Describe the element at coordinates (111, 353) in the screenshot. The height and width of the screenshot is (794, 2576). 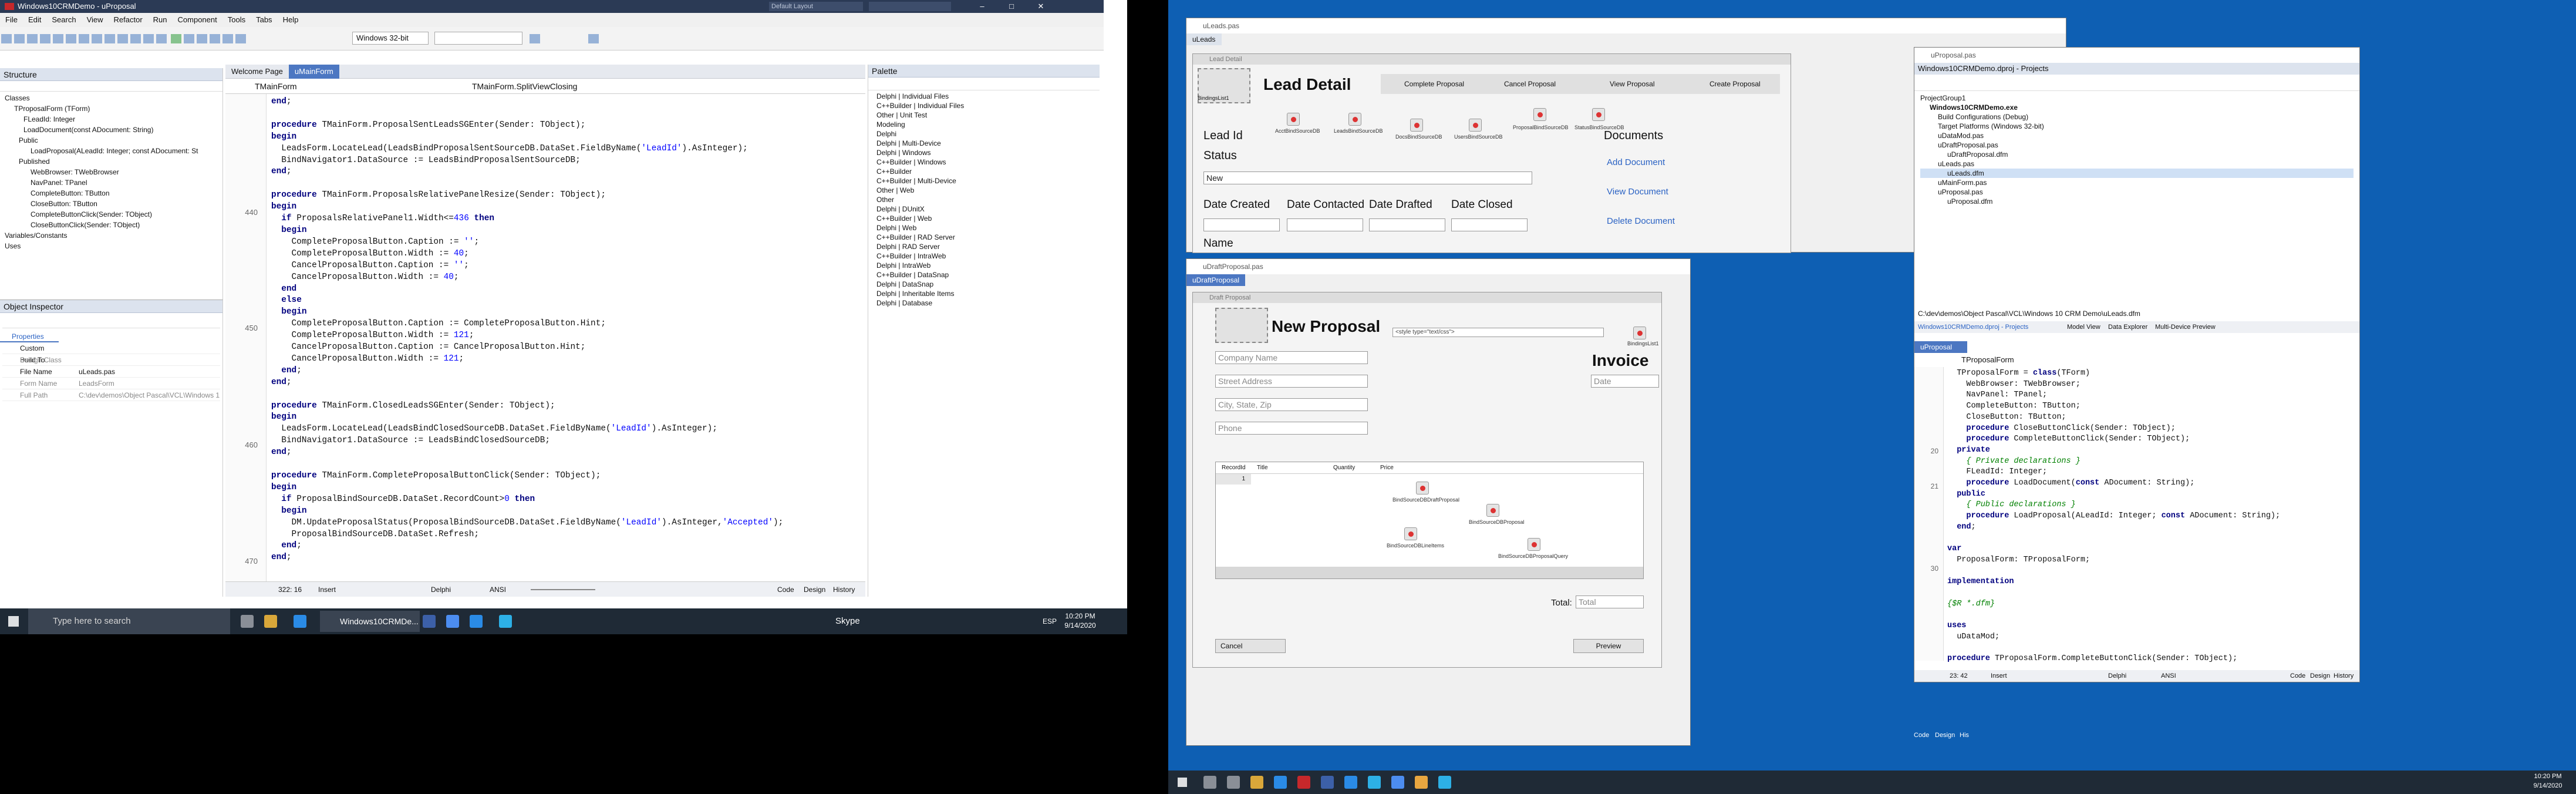
I see `property-row: Custom Build To` at that location.